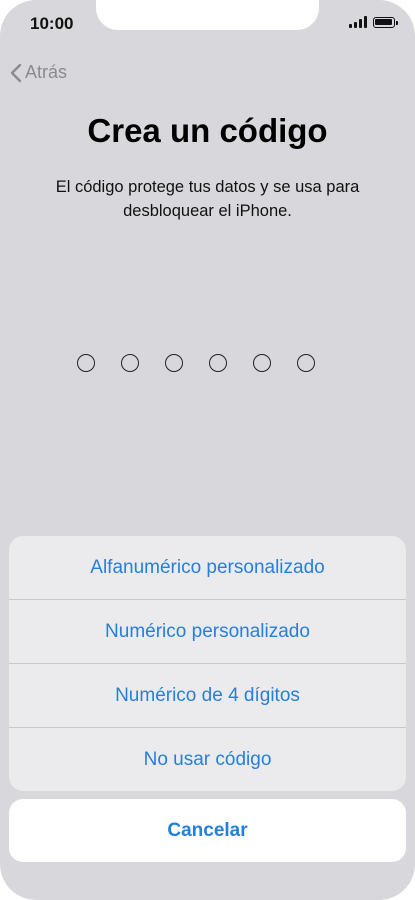 Image resolution: width=415 pixels, height=900 pixels. Describe the element at coordinates (207, 130) in the screenshot. I see `page-title: Crea un código` at that location.